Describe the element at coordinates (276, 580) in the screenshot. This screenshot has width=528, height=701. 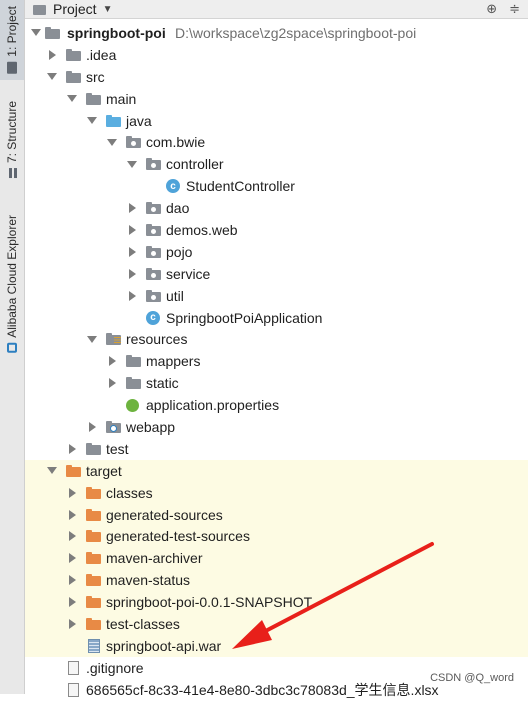
I see `tree-row-maven-status: maven-status` at that location.